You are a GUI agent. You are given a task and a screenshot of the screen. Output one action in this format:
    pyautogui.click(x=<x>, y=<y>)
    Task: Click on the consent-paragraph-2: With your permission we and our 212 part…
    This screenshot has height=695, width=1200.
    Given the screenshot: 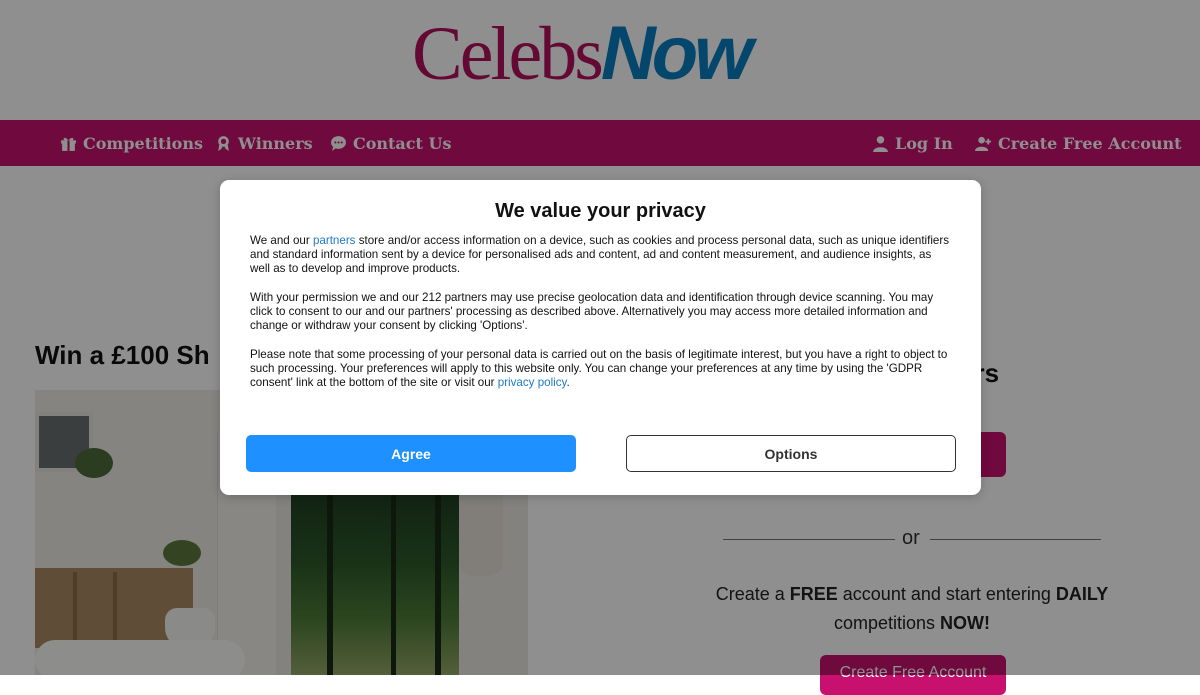 What is the action you would take?
    pyautogui.click(x=592, y=312)
    